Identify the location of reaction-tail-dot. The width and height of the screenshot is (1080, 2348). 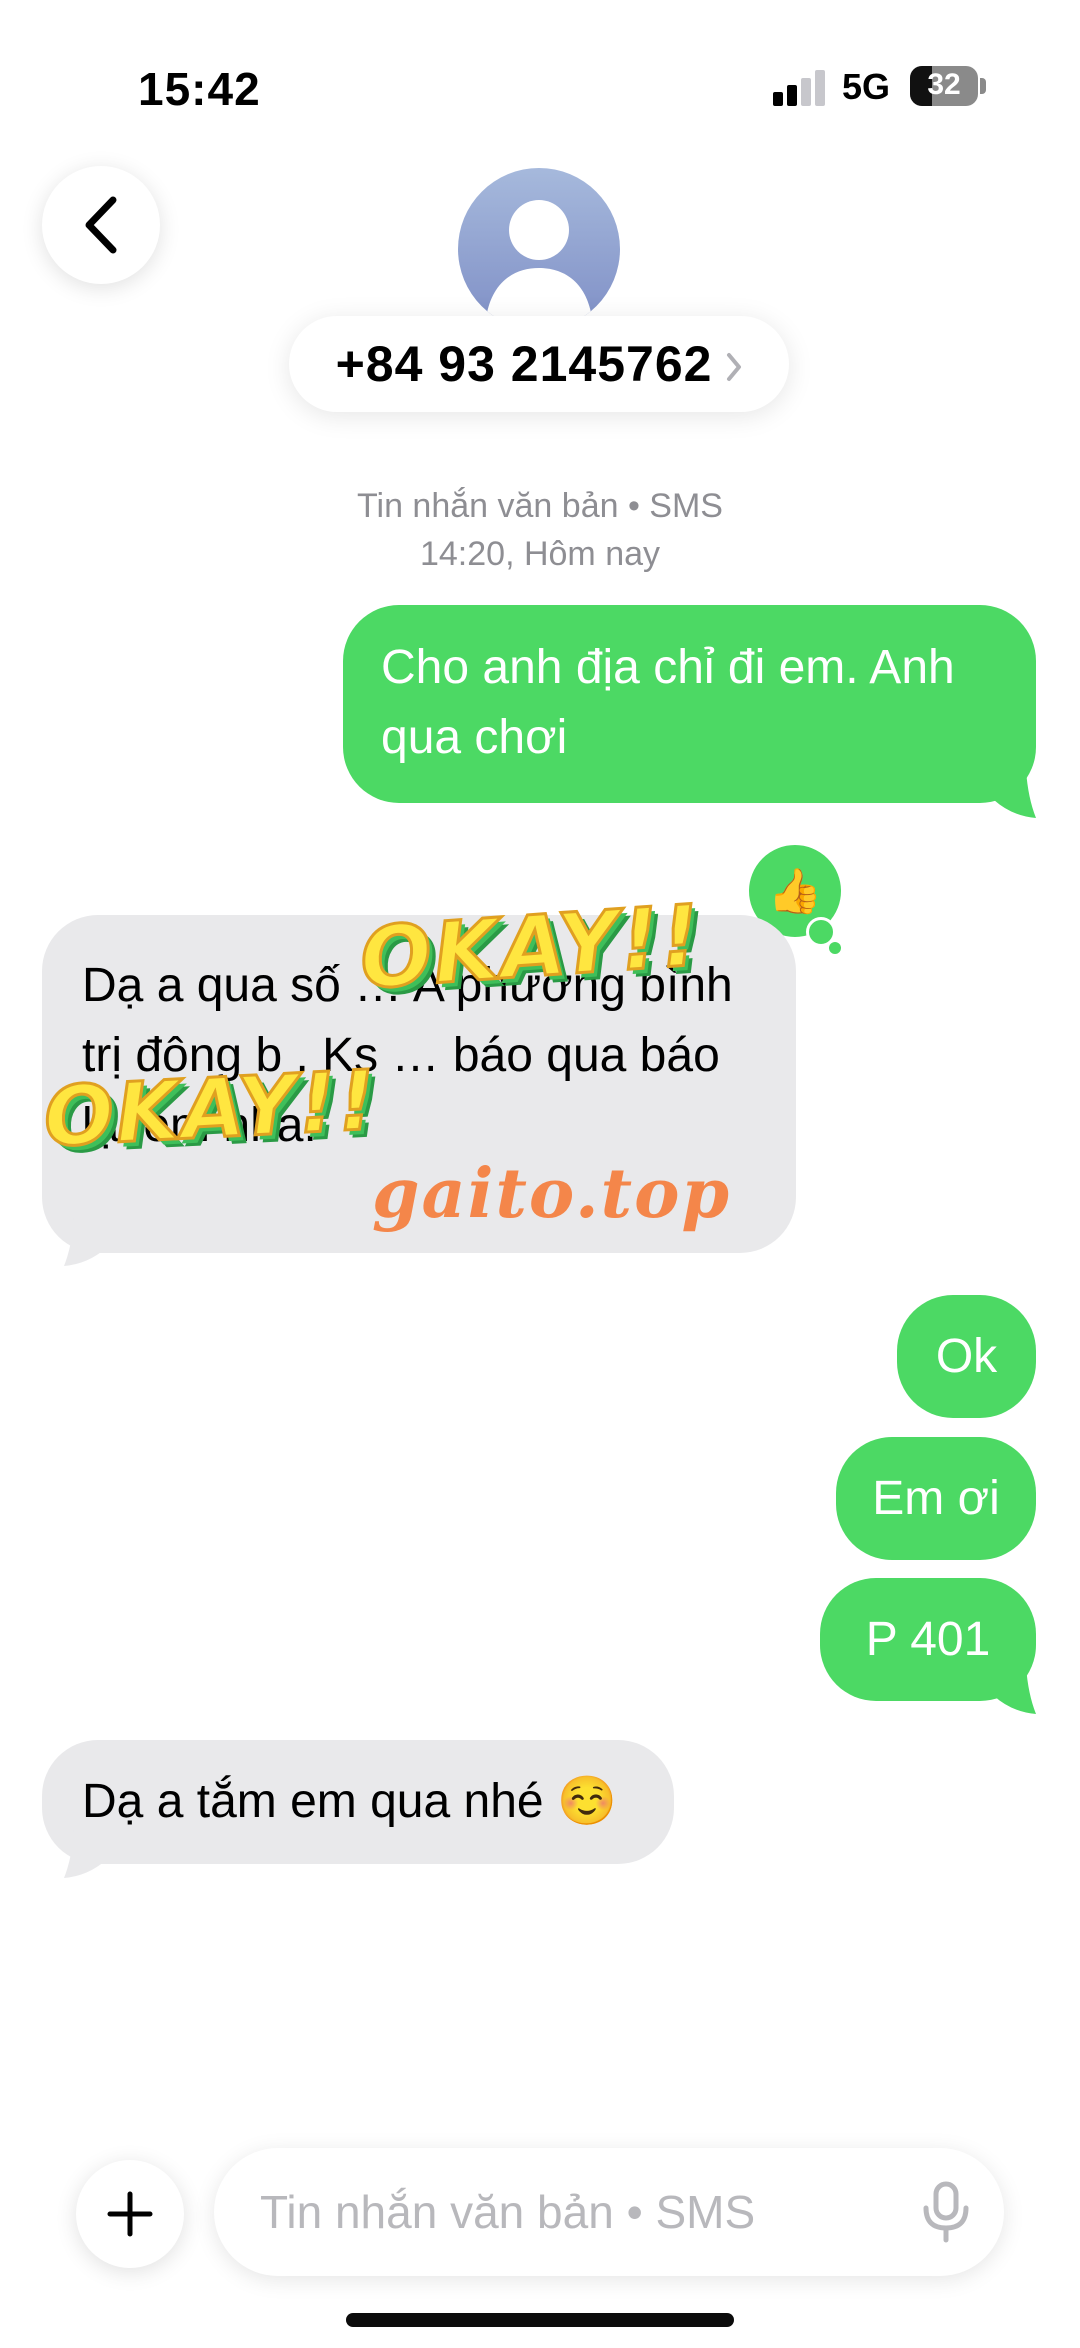
(835, 948).